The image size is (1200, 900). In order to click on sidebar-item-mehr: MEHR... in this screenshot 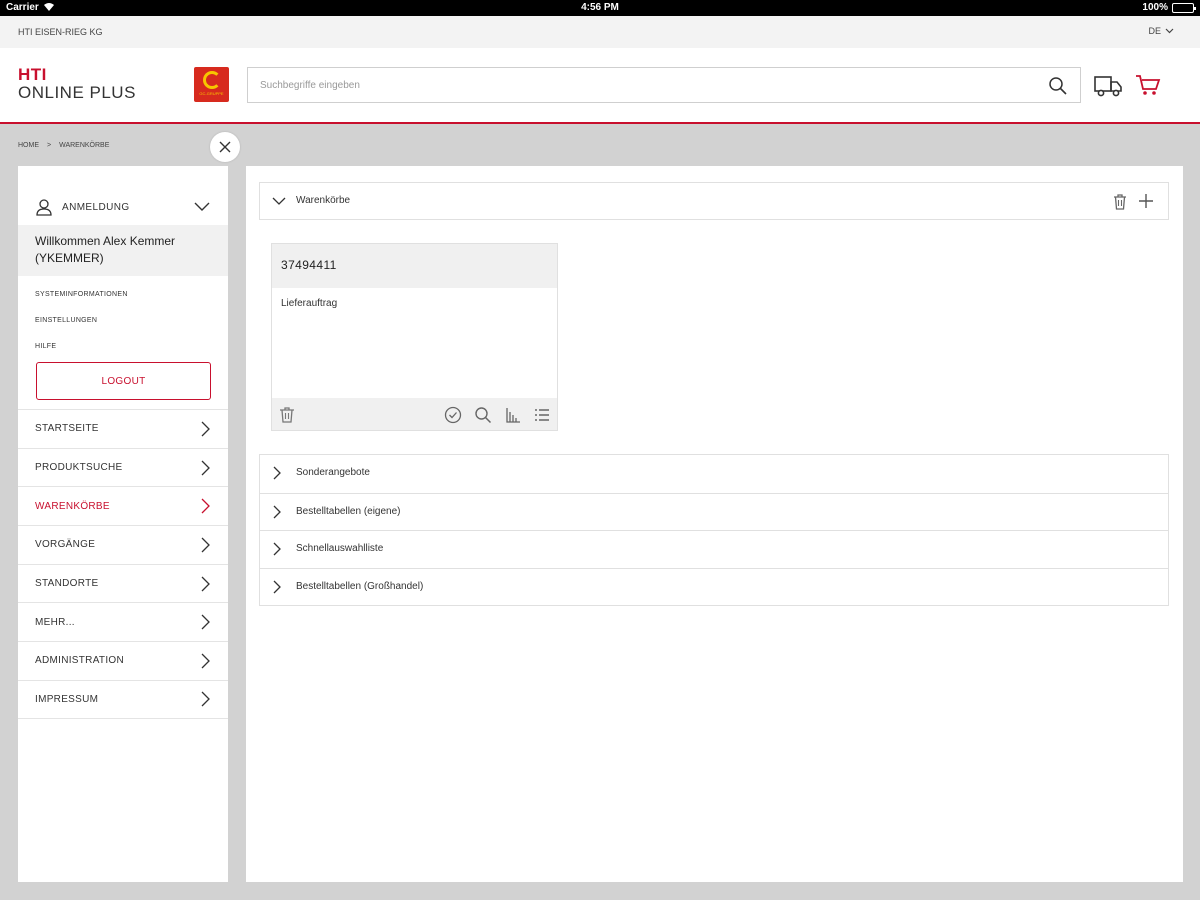, I will do `click(123, 621)`.